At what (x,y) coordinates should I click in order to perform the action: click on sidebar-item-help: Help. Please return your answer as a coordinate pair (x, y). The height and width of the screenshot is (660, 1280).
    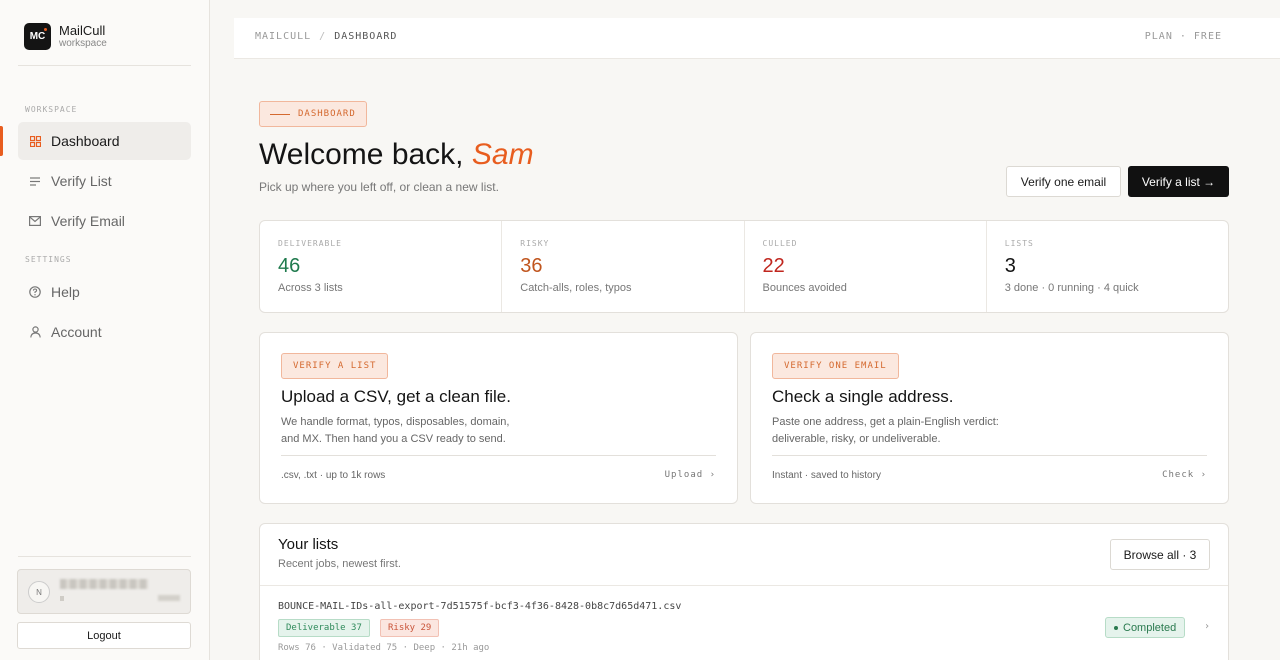
    Looking at the image, I should click on (104, 292).